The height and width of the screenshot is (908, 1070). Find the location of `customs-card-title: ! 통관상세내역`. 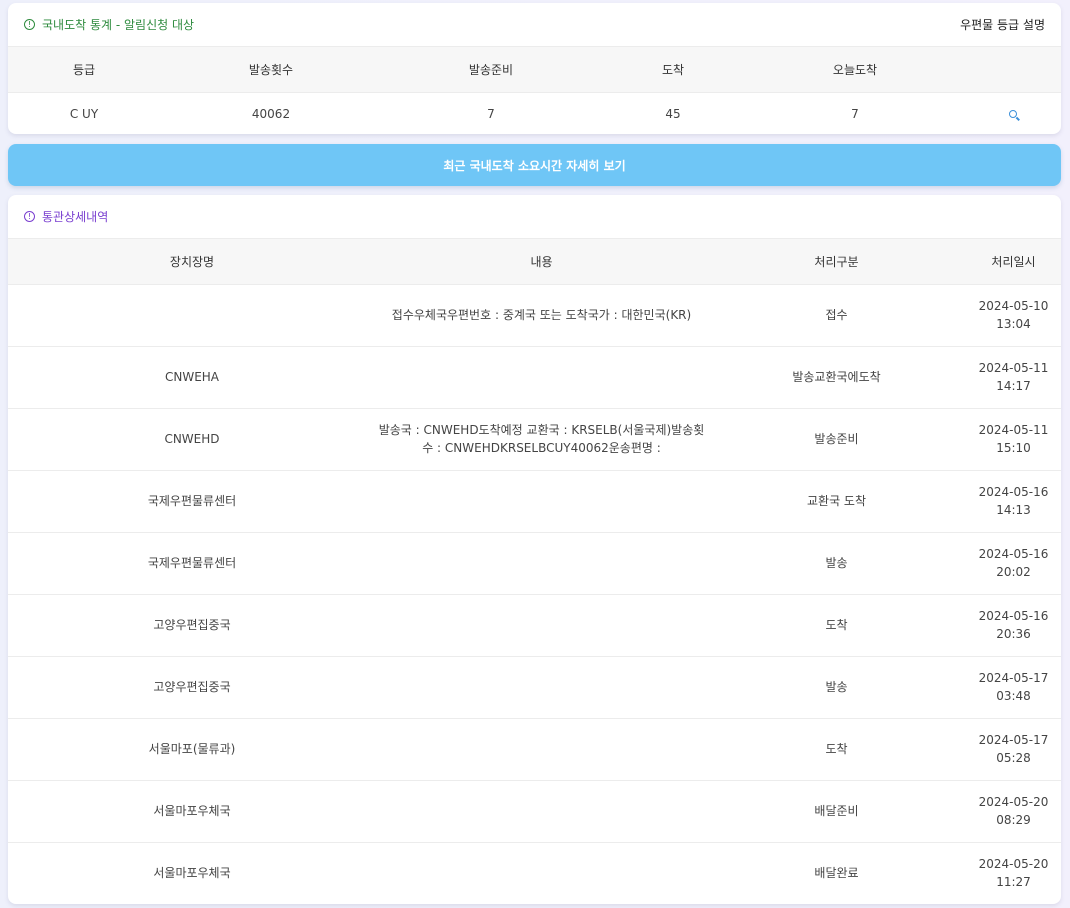

customs-card-title: ! 통관상세내역 is located at coordinates (66, 216).